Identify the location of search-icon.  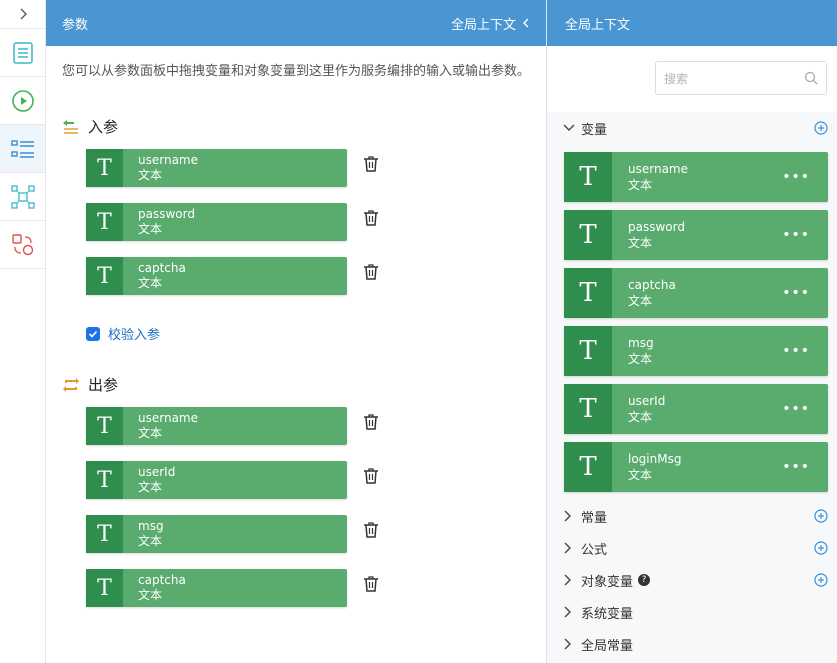
(811, 78).